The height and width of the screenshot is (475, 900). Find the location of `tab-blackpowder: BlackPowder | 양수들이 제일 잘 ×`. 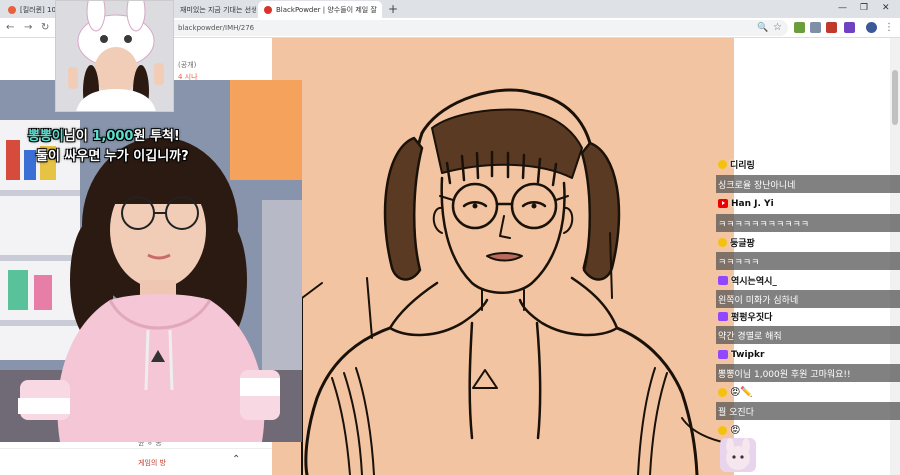

tab-blackpowder: BlackPowder | 양수들이 제일 잘 × is located at coordinates (320, 9).